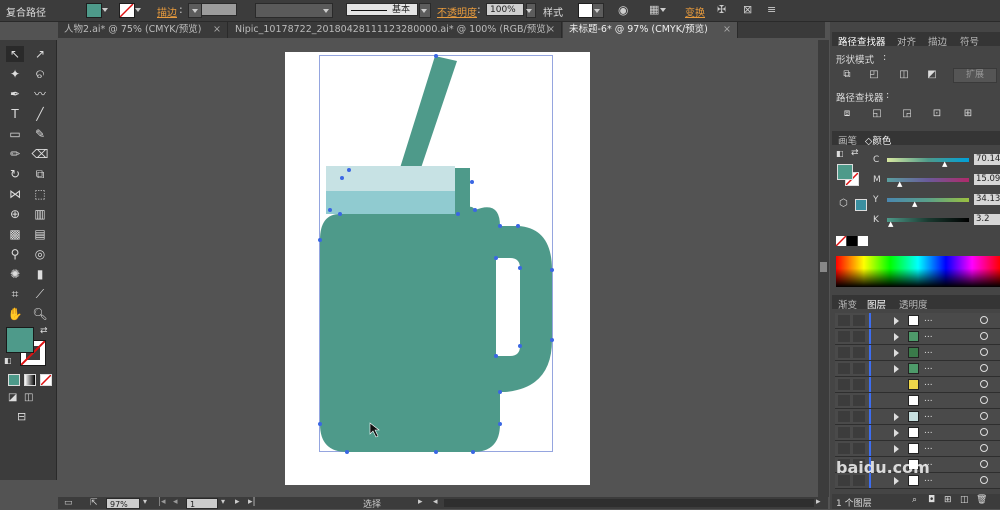 Image resolution: width=1000 pixels, height=510 pixels. Describe the element at coordinates (162, 502) in the screenshot. I see `first-artboard-icon: |◂` at that location.